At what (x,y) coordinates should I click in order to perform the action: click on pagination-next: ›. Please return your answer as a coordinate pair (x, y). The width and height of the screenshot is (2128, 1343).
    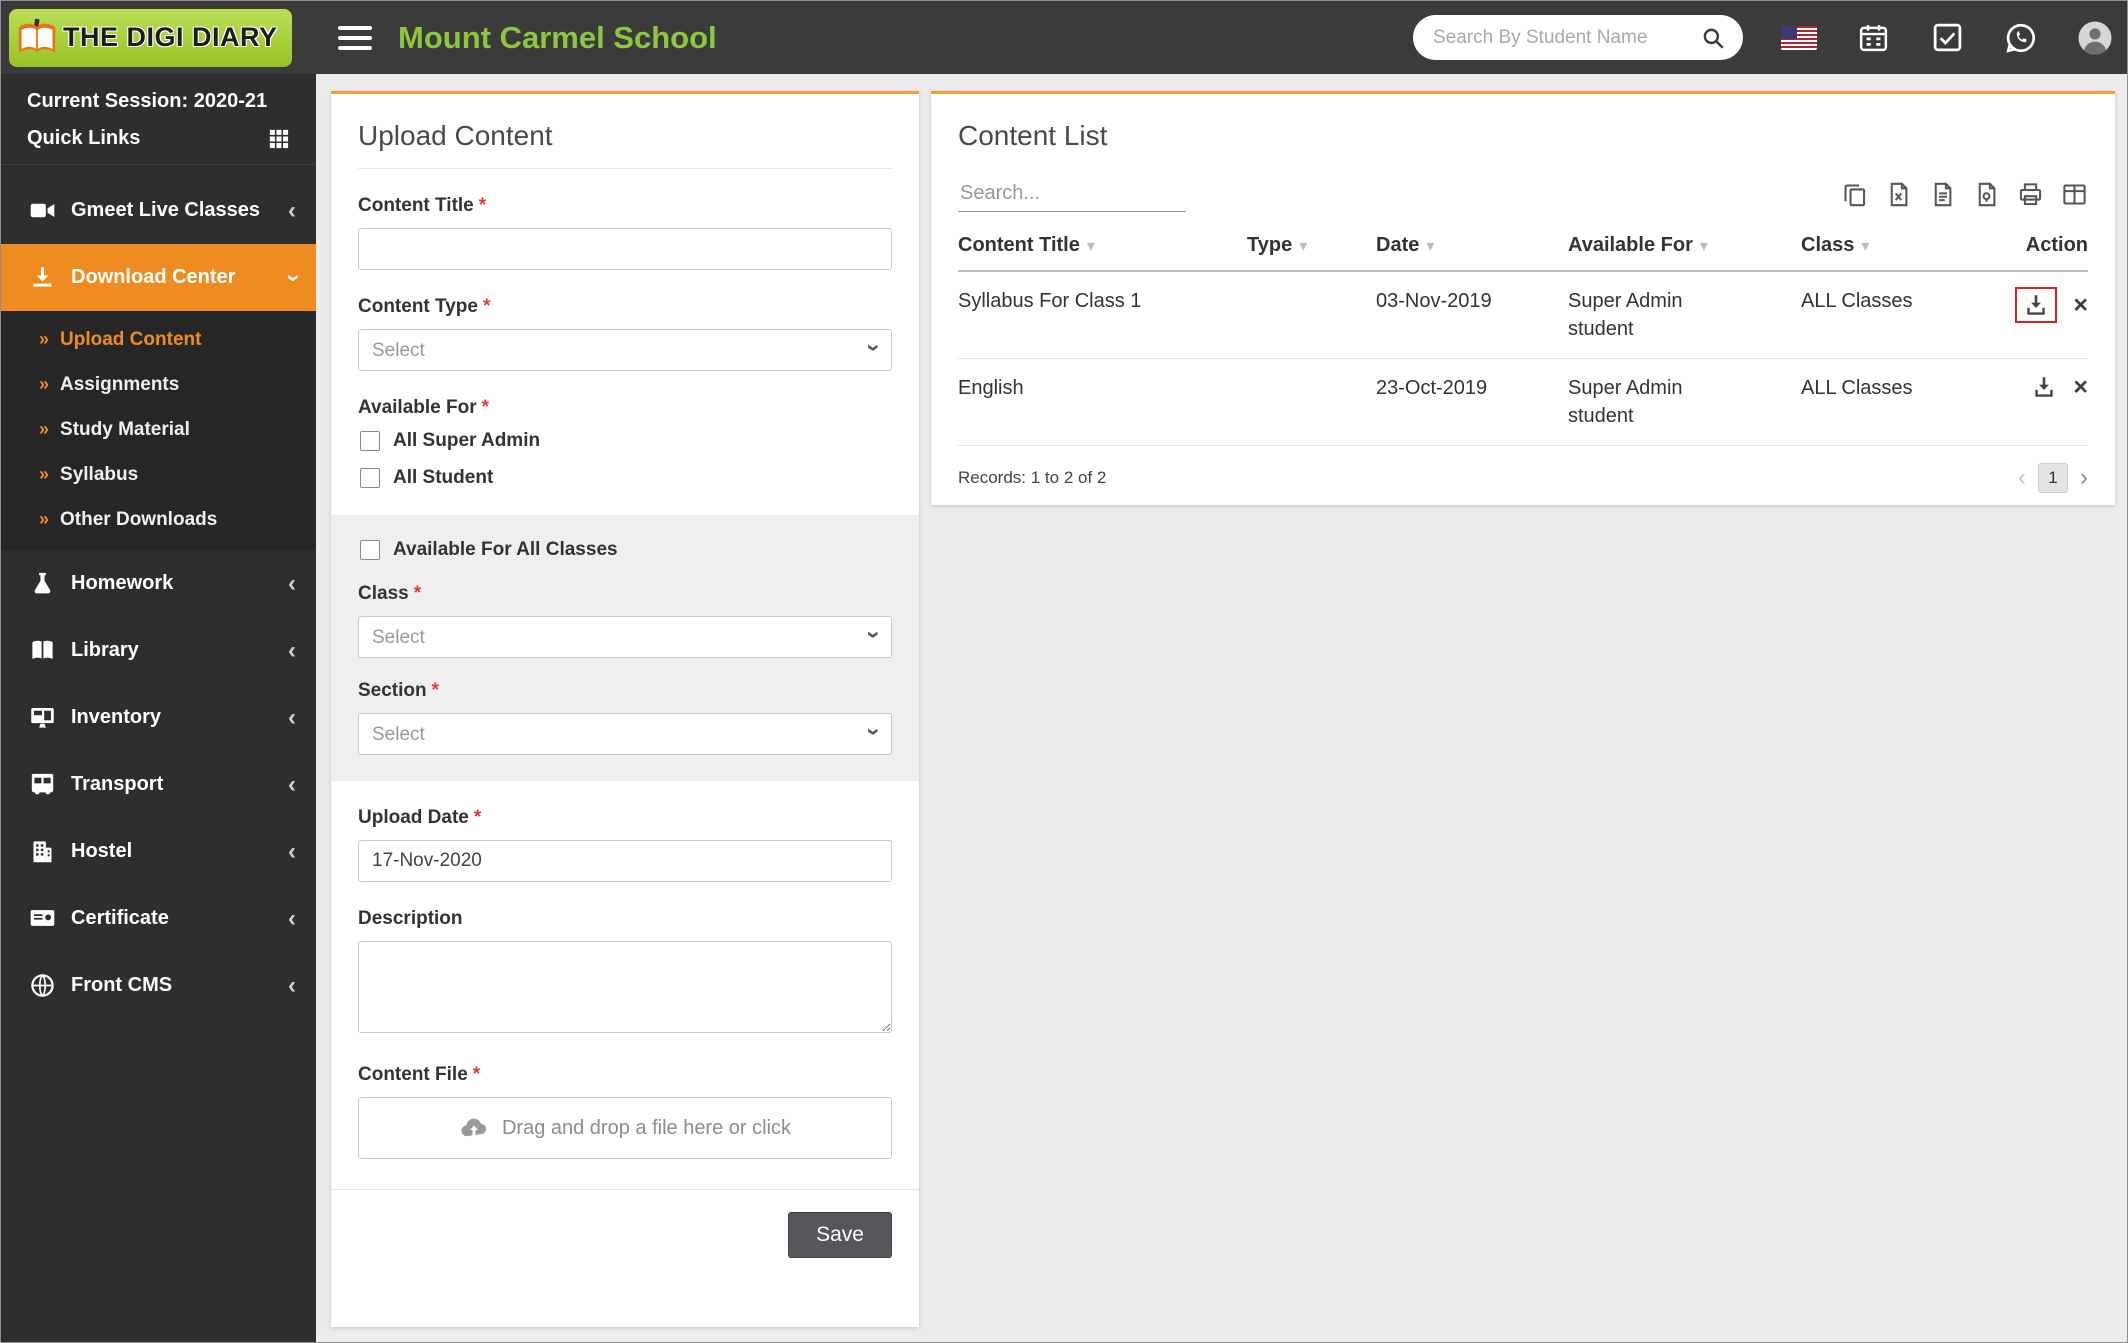
    Looking at the image, I should click on (2084, 478).